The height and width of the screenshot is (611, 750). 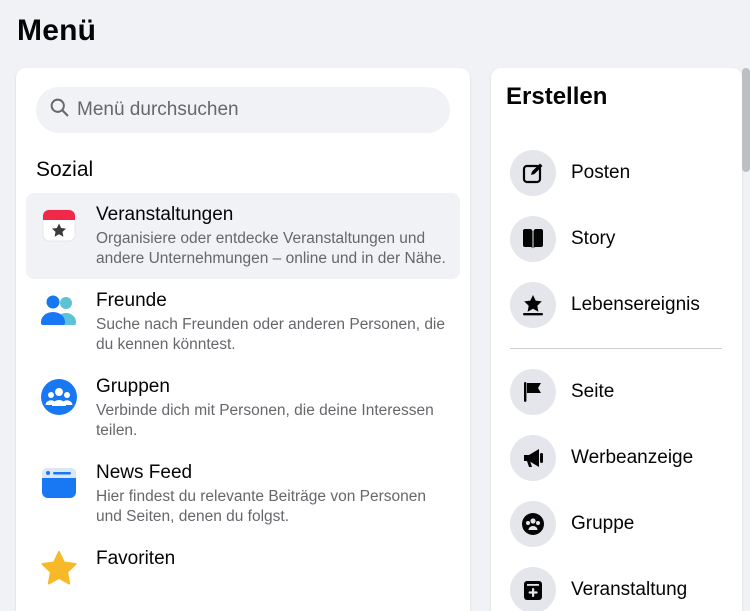 I want to click on menu-item-title: News Feed, so click(x=144, y=472).